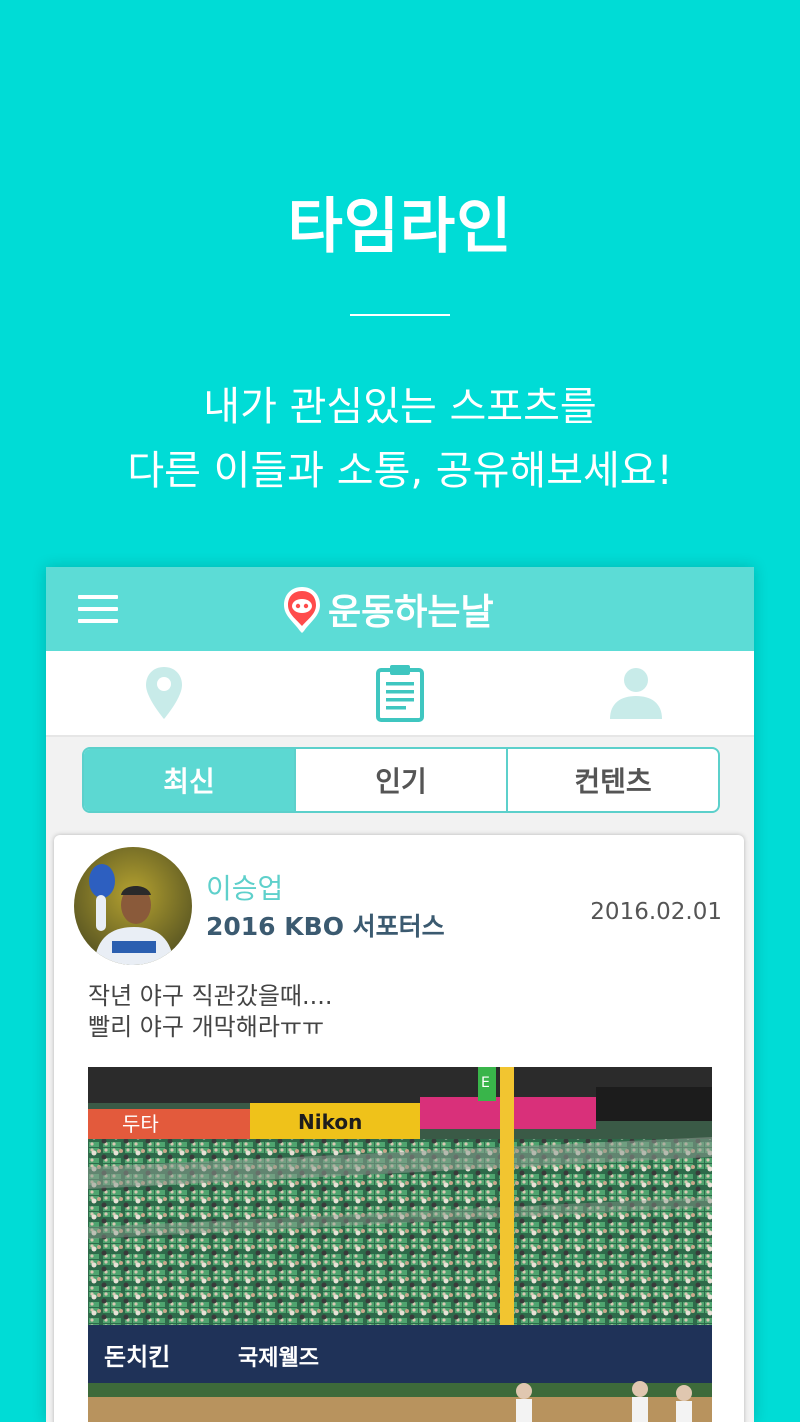 The height and width of the screenshot is (1422, 800). Describe the element at coordinates (656, 912) in the screenshot. I see `post-date: 2016.02.01` at that location.